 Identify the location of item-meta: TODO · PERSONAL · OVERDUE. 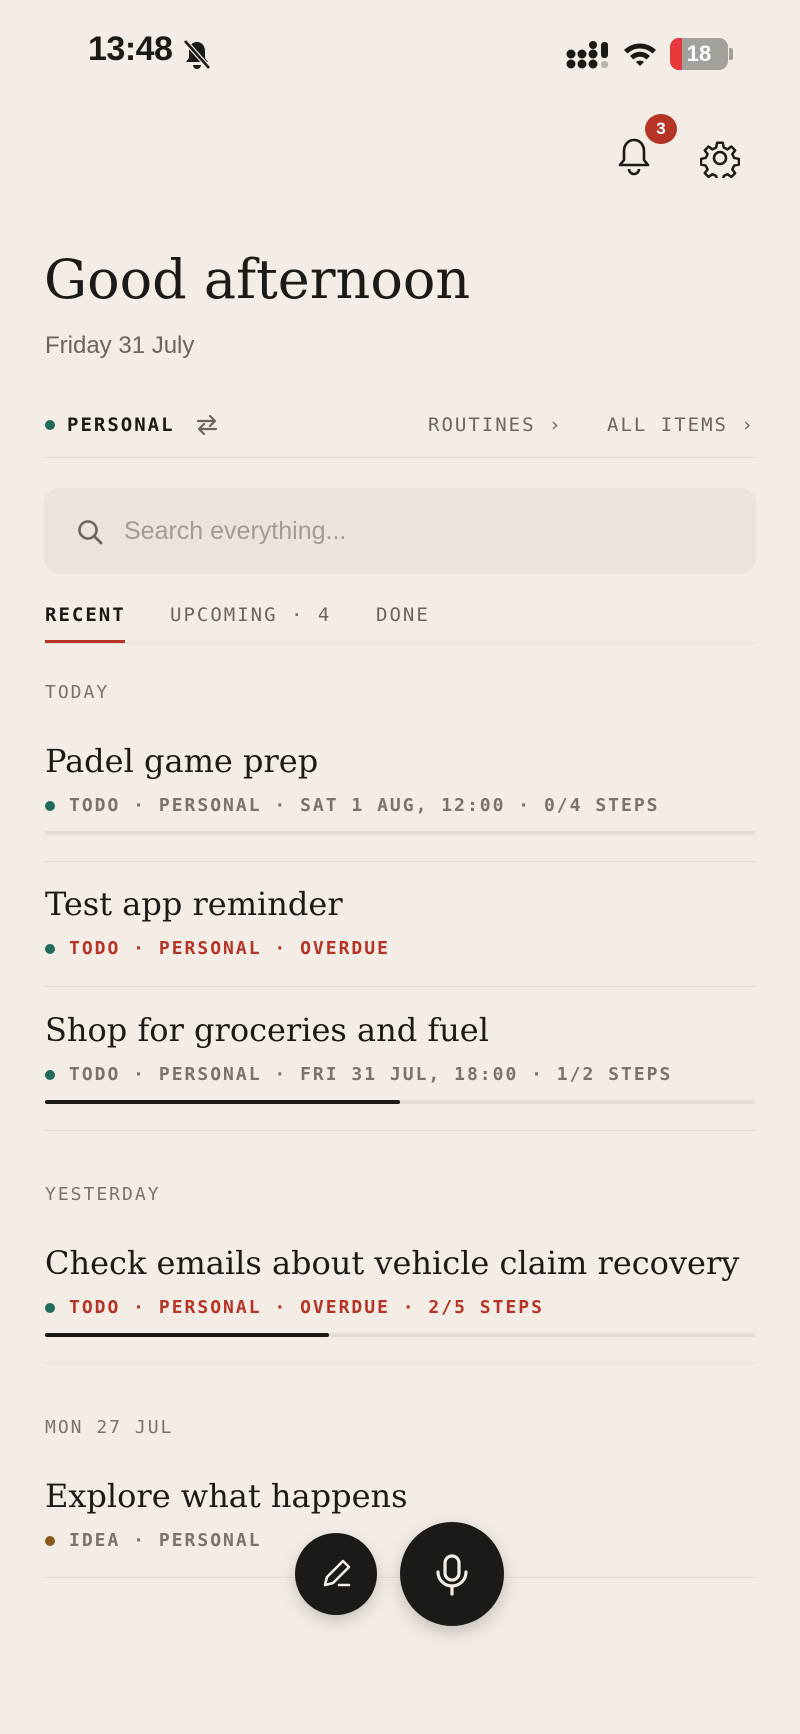
(217, 948).